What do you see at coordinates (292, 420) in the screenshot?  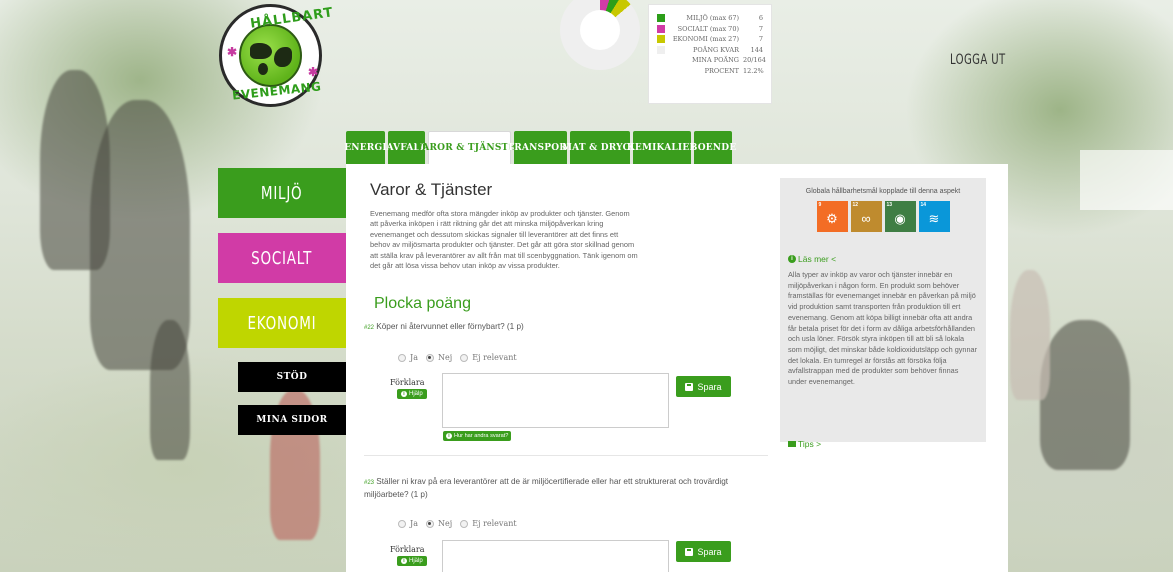 I see `nav-mina-sidor-button: MINA SIDOR` at bounding box center [292, 420].